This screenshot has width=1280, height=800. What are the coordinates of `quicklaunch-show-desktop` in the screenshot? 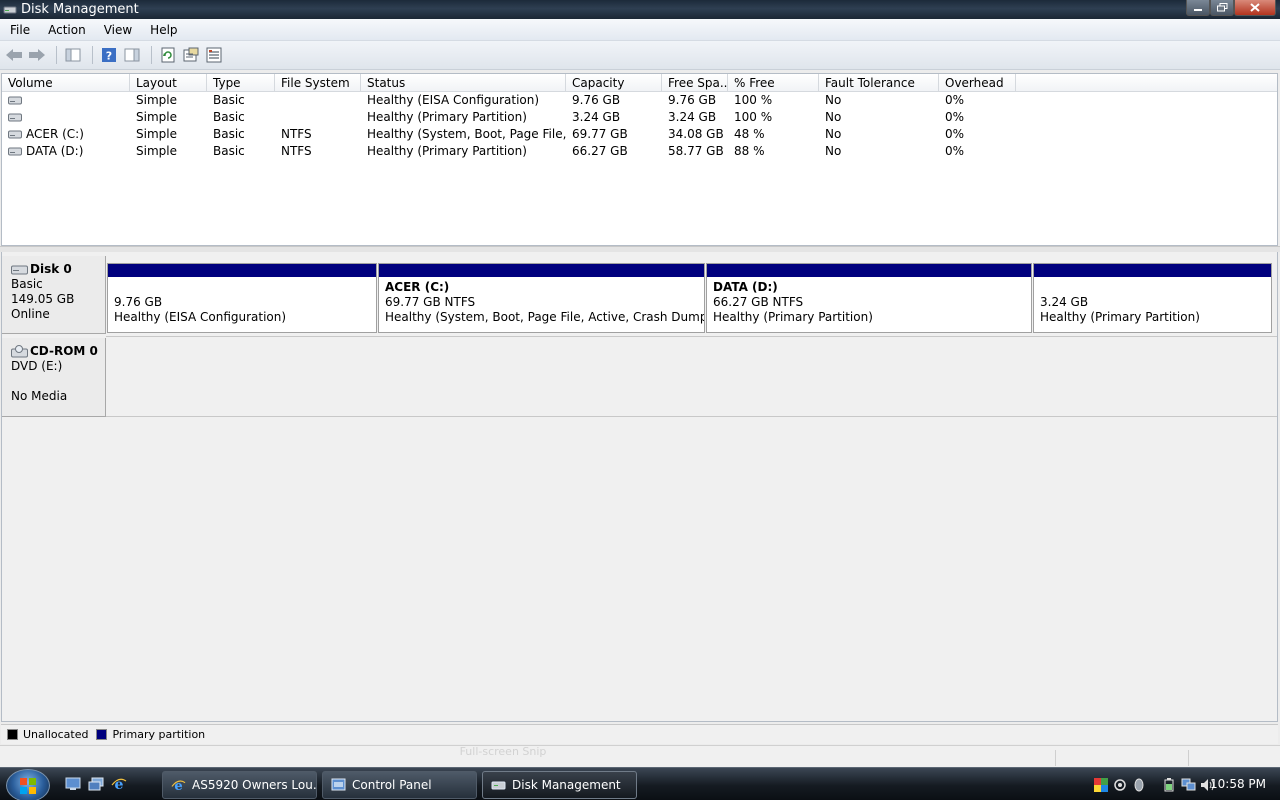 It's located at (73, 784).